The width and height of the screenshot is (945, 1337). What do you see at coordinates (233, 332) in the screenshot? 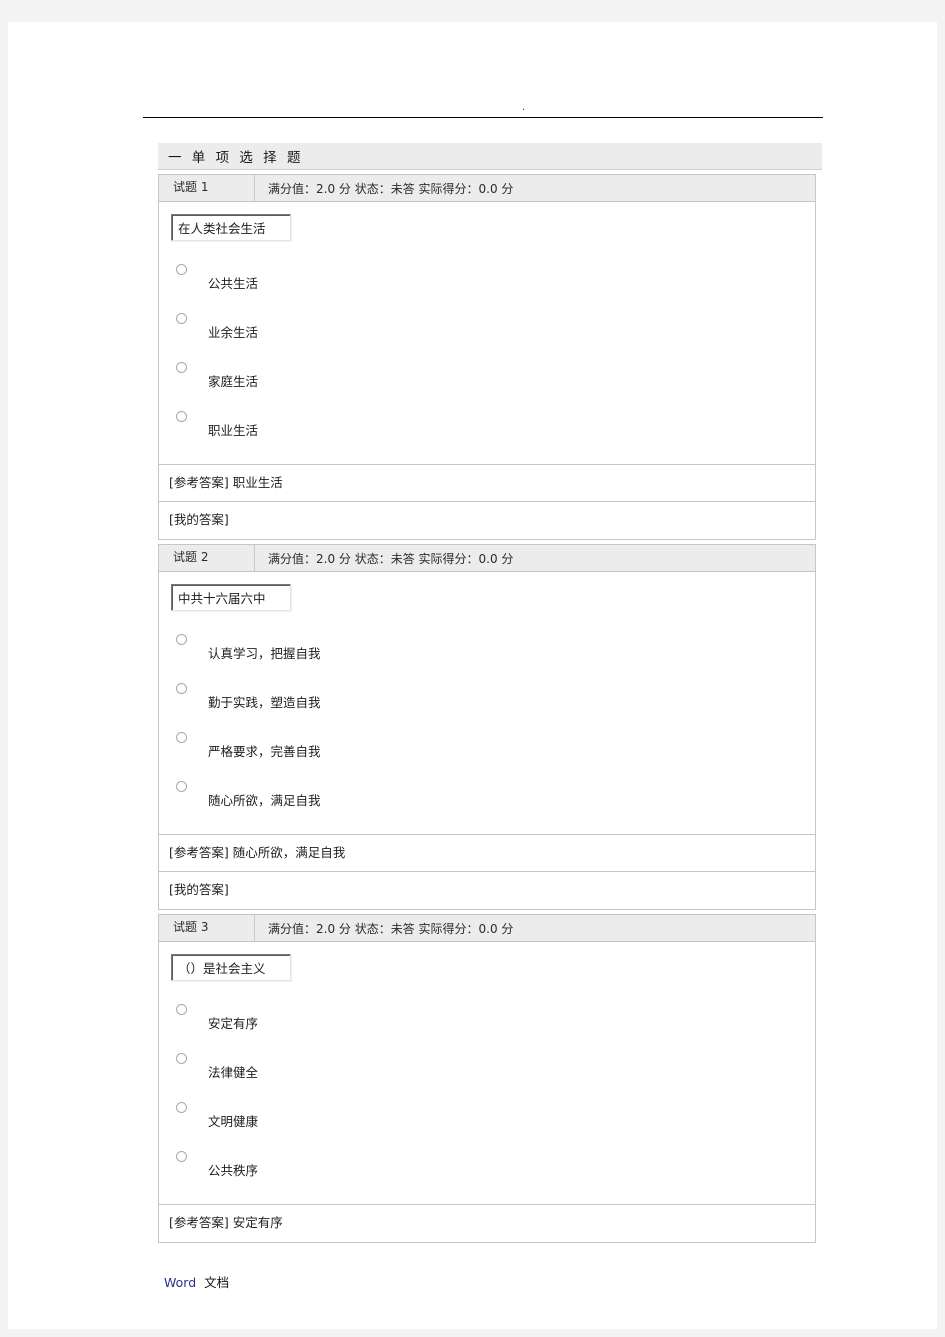
I see `option-label: 业余生活` at bounding box center [233, 332].